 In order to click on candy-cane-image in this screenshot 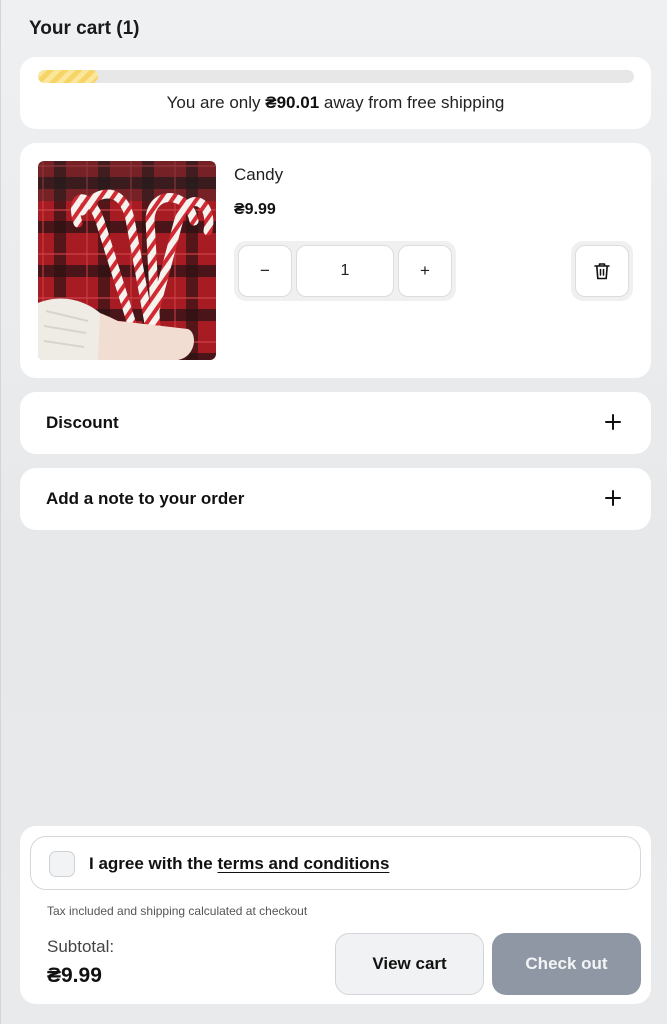, I will do `click(127, 260)`.